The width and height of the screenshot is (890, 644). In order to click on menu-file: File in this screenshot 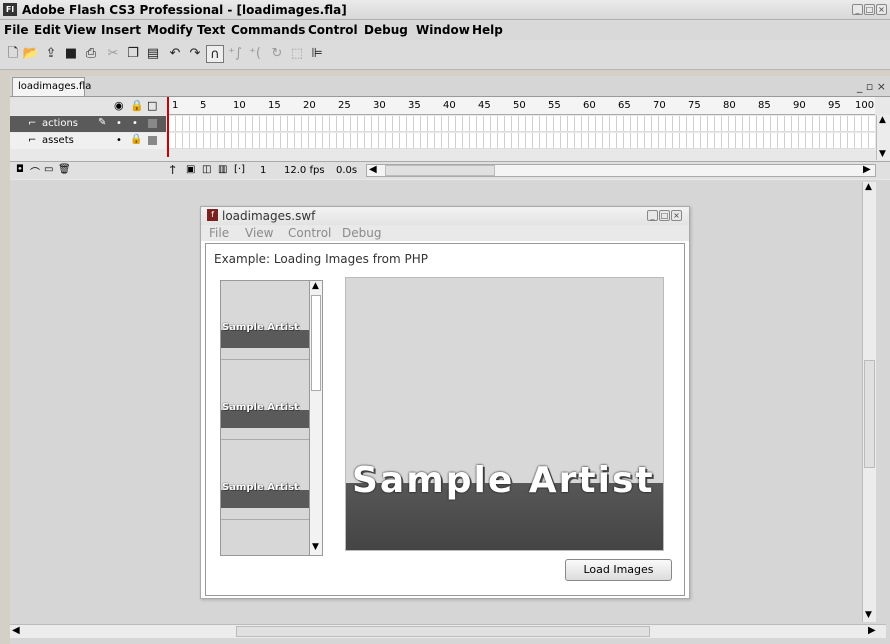, I will do `click(16, 30)`.